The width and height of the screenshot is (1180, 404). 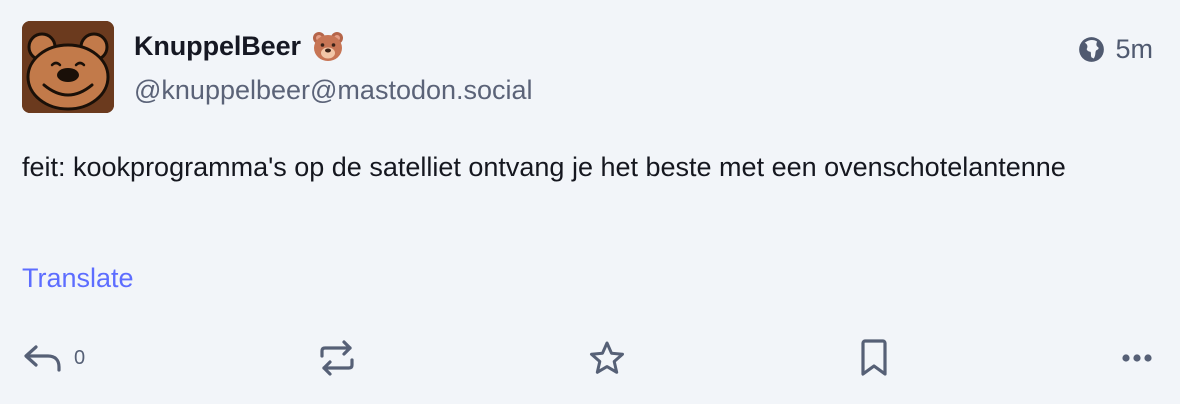 I want to click on reply-button: 0, so click(x=53, y=358).